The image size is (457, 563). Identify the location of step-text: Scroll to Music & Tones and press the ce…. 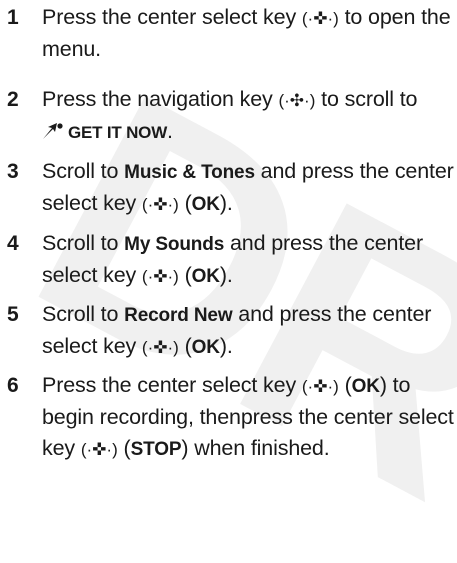
(248, 188).